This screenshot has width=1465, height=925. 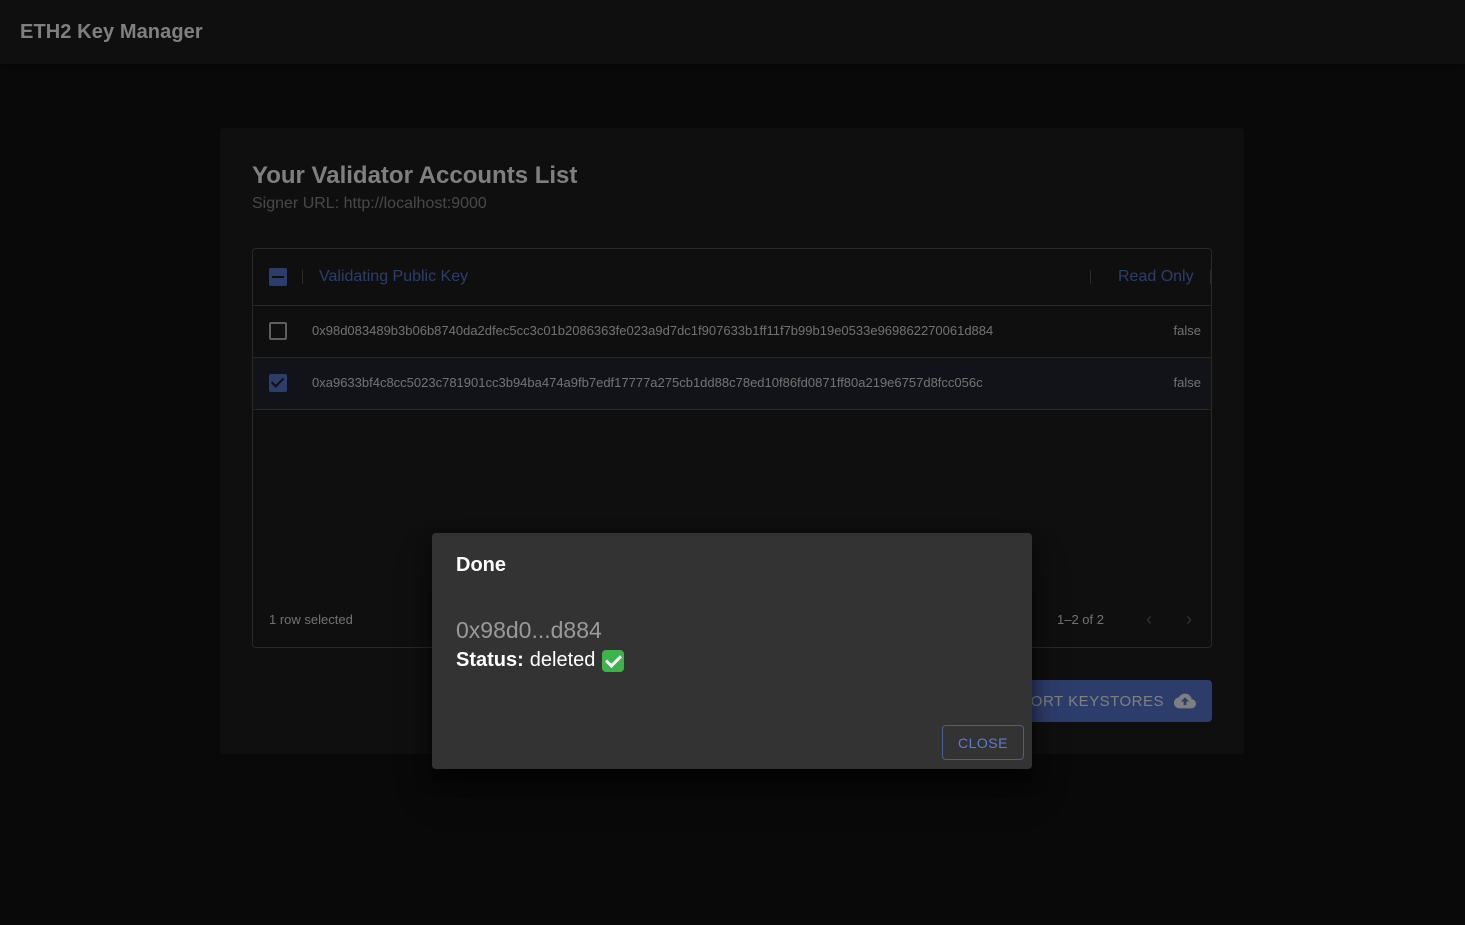 What do you see at coordinates (490, 660) in the screenshot?
I see `status-label: Status:` at bounding box center [490, 660].